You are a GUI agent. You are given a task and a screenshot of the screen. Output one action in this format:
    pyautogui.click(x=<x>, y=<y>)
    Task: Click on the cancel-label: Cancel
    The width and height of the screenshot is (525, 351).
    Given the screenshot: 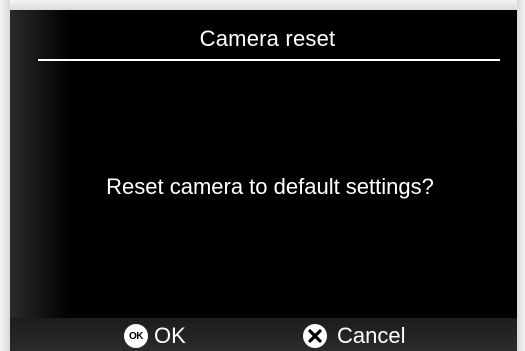 What is the action you would take?
    pyautogui.click(x=371, y=335)
    